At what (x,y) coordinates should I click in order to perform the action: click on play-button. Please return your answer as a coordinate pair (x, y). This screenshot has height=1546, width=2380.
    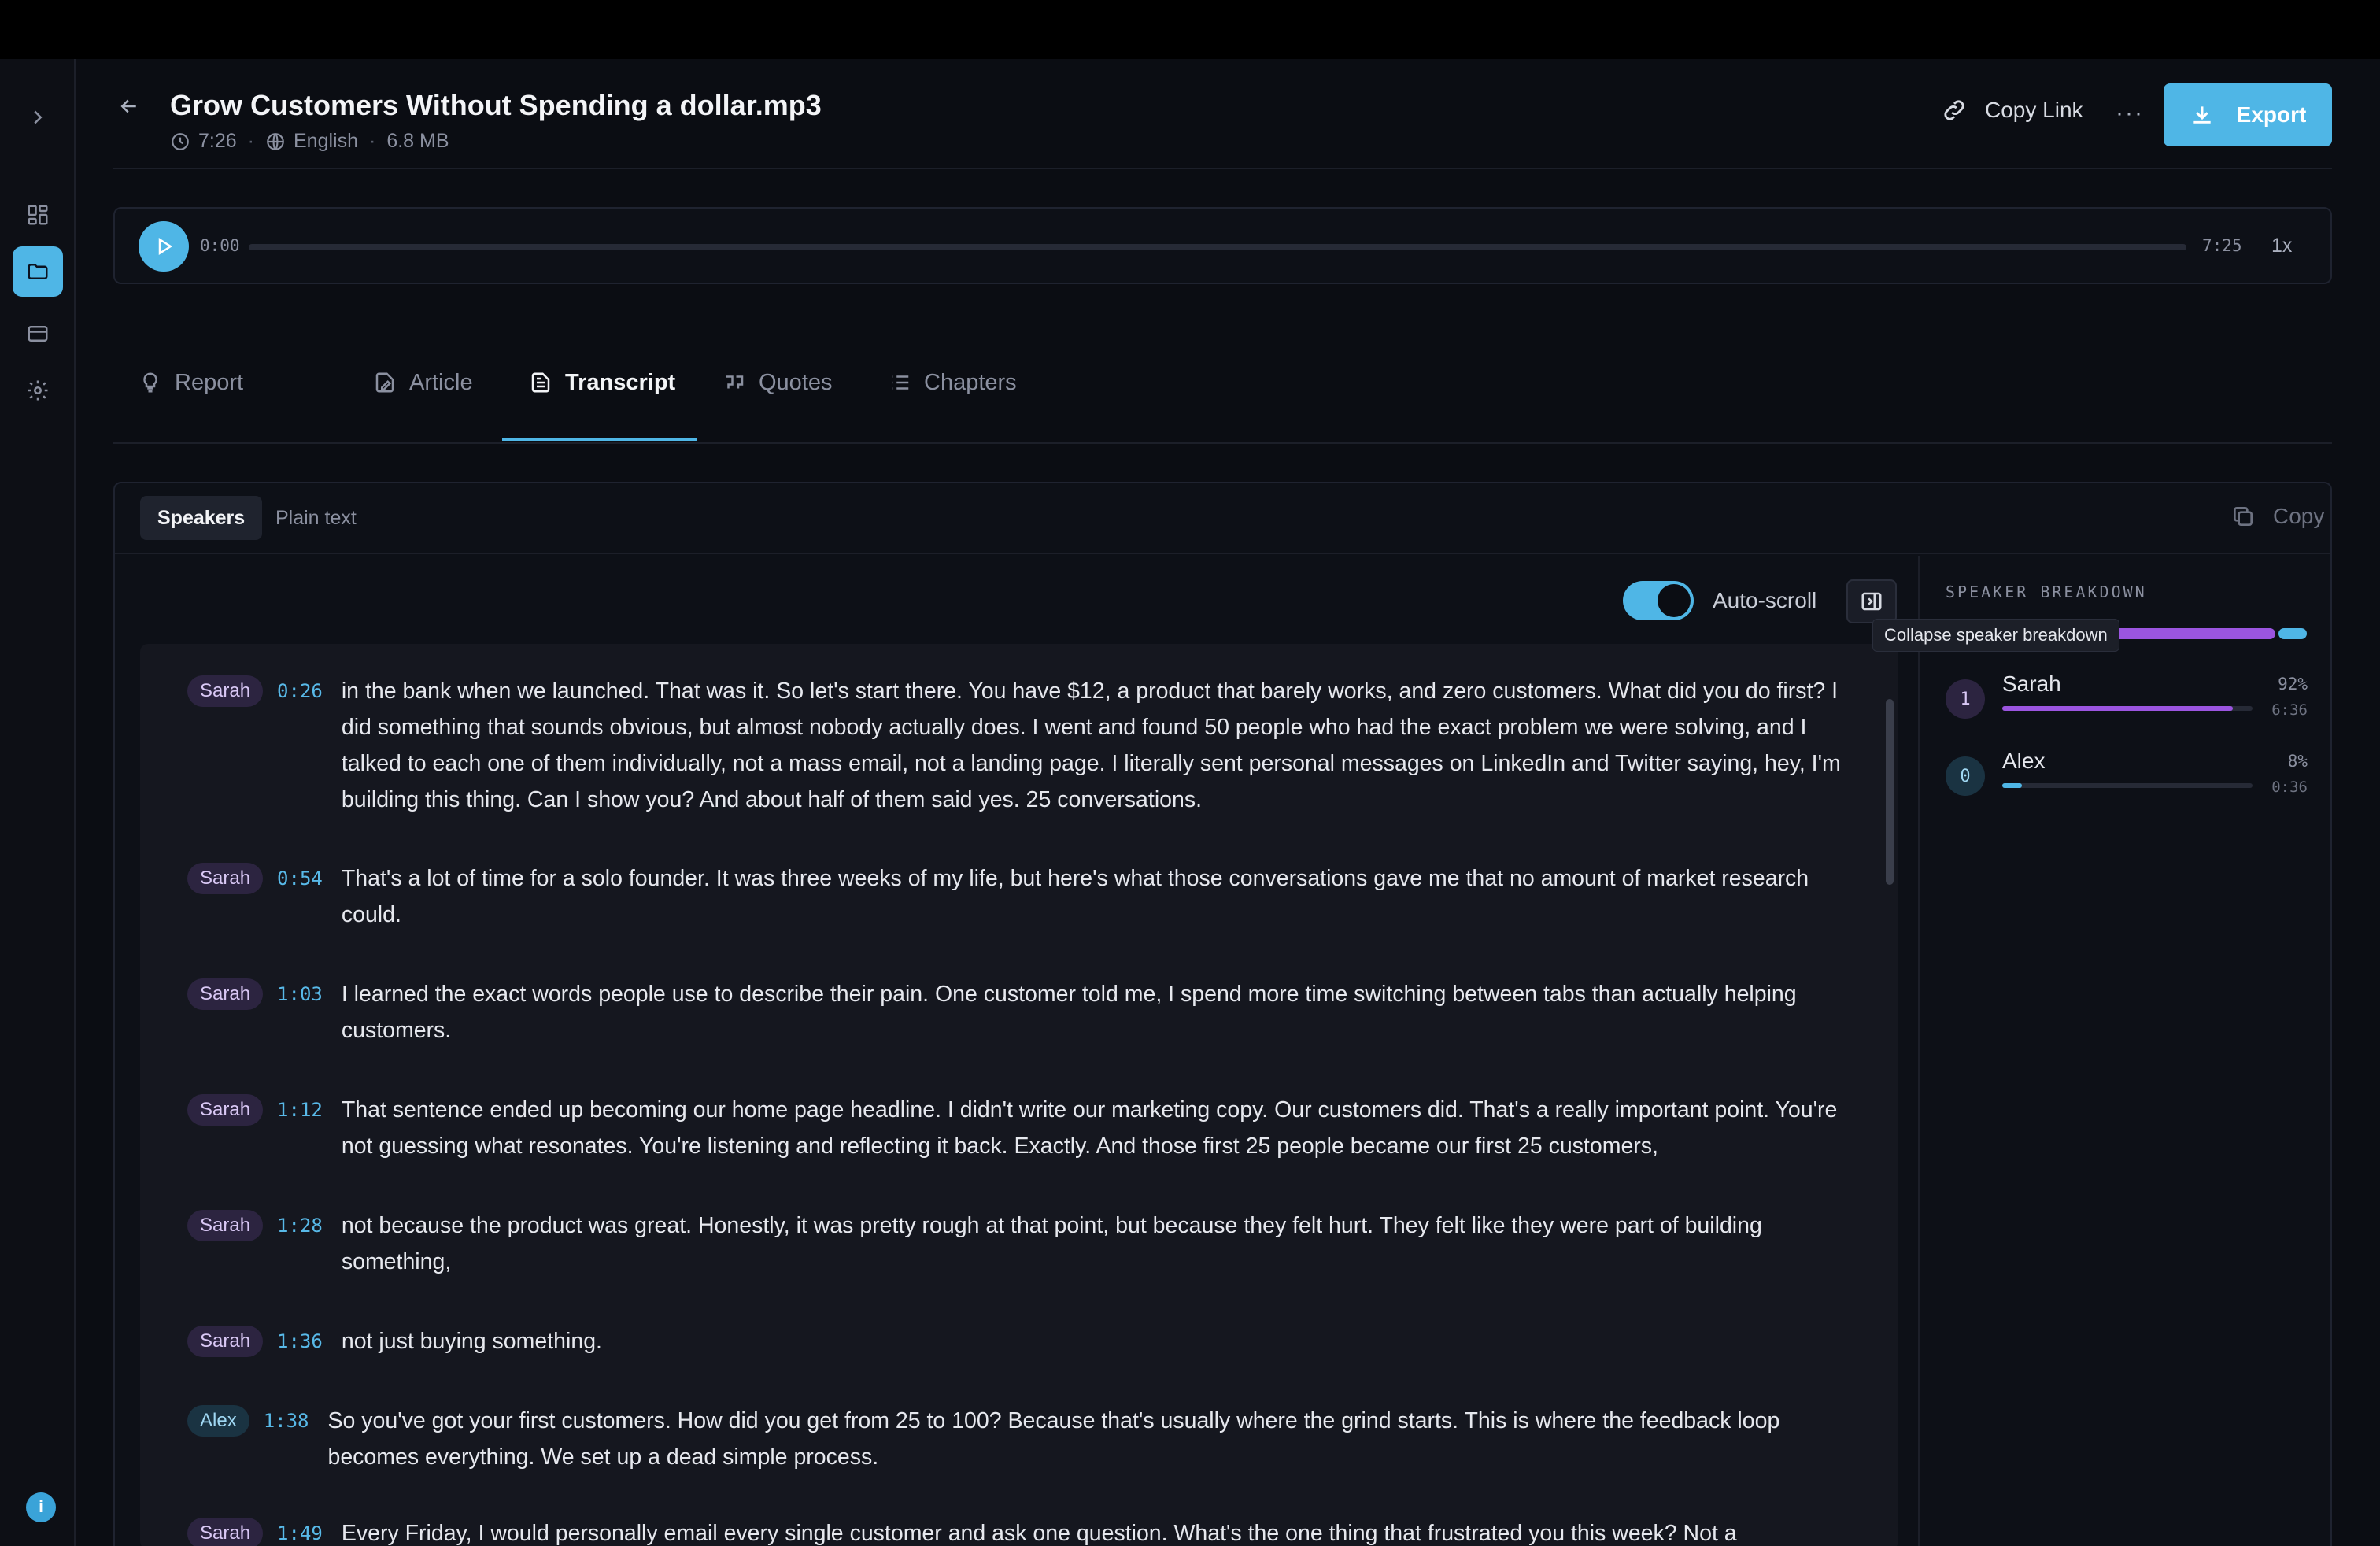
    Looking at the image, I should click on (164, 247).